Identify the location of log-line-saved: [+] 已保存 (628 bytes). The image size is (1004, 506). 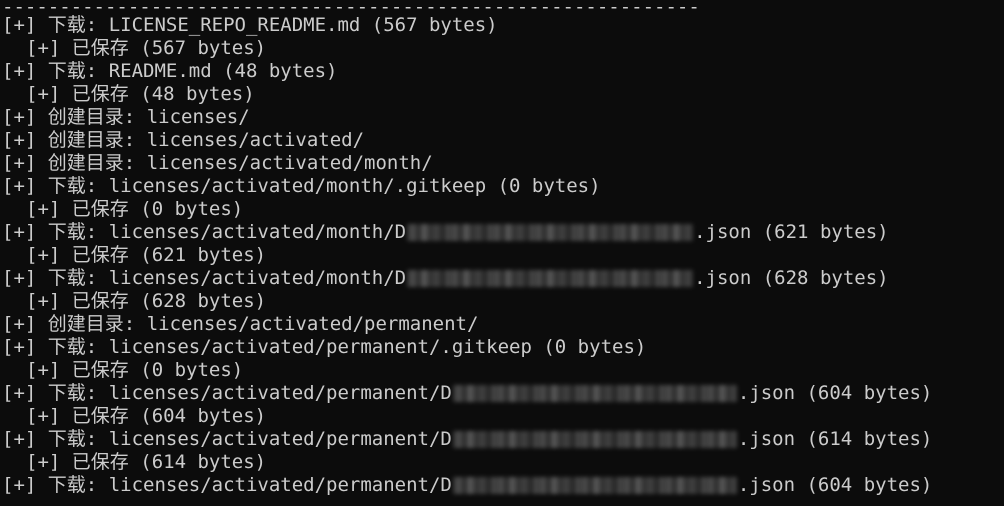
(503, 301).